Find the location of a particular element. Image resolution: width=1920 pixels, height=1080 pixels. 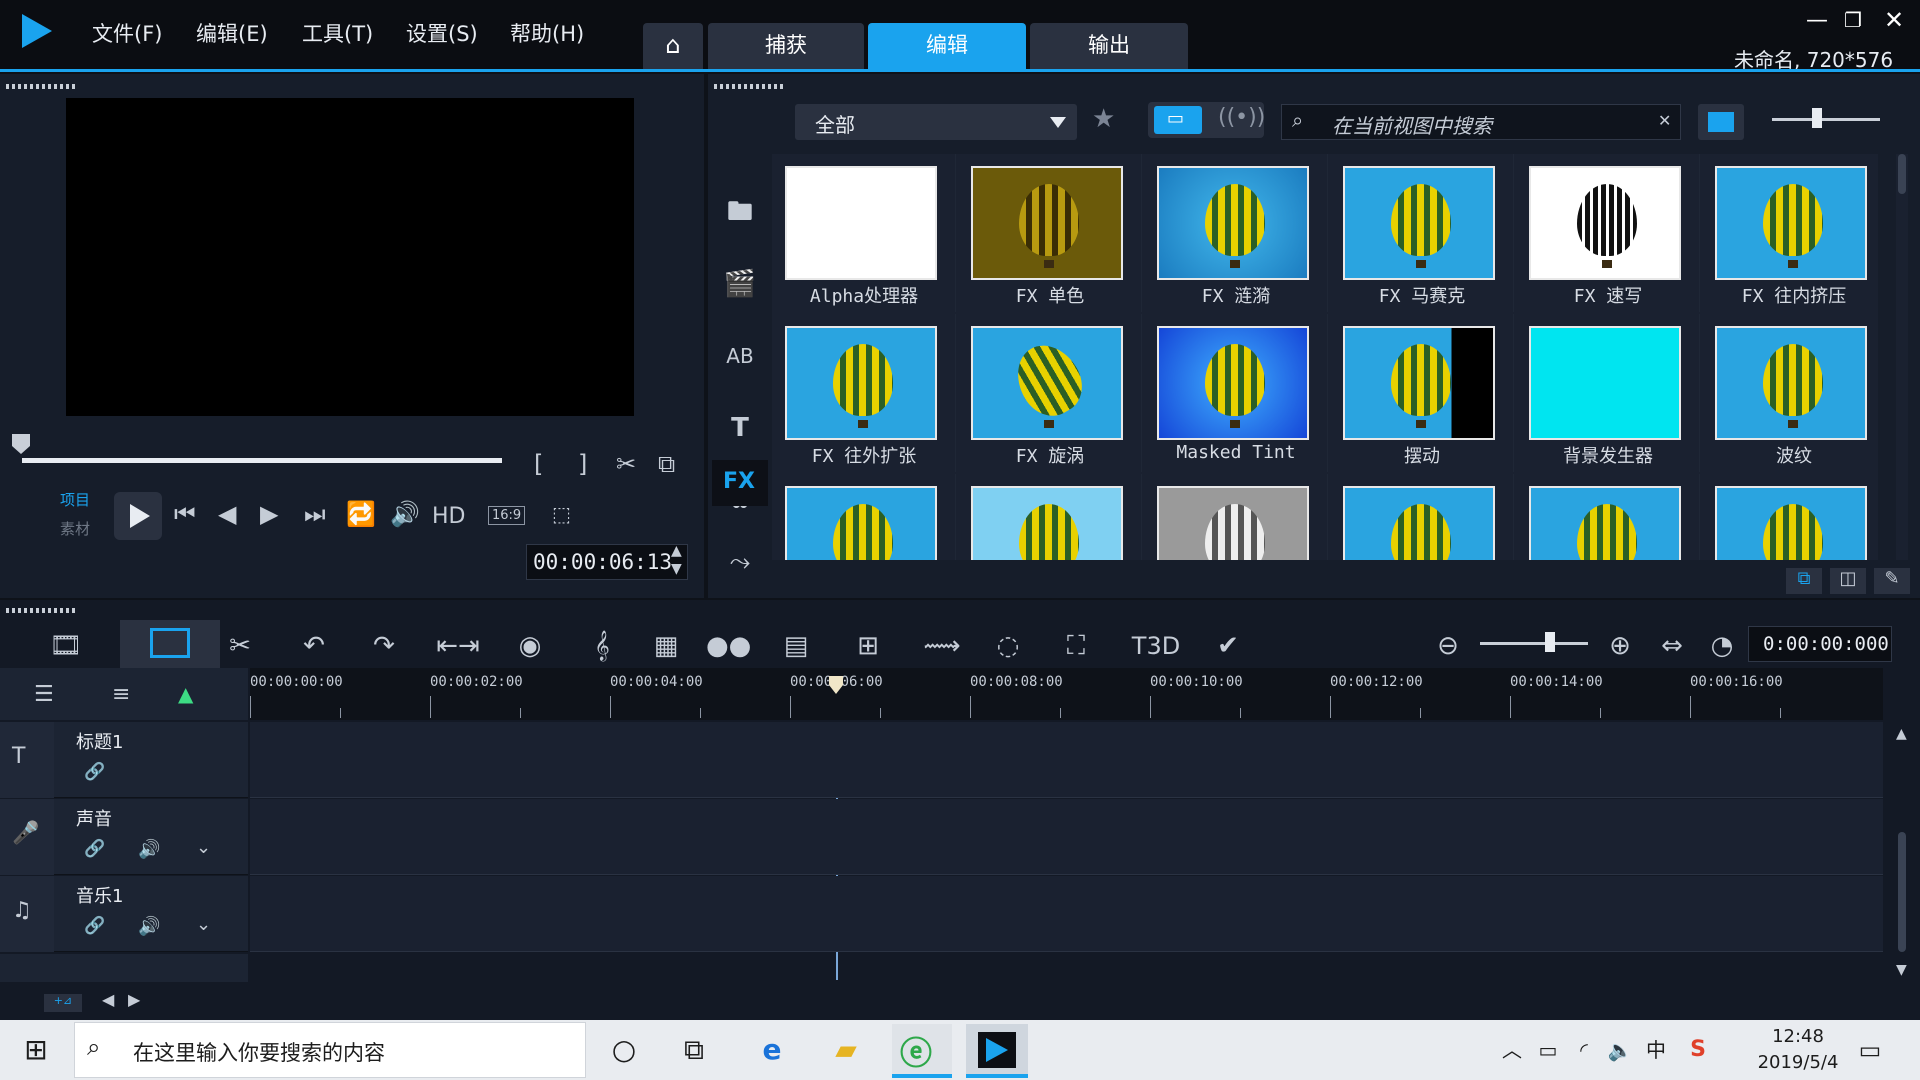

effect-item: Alpha处理器 is located at coordinates (864, 233).